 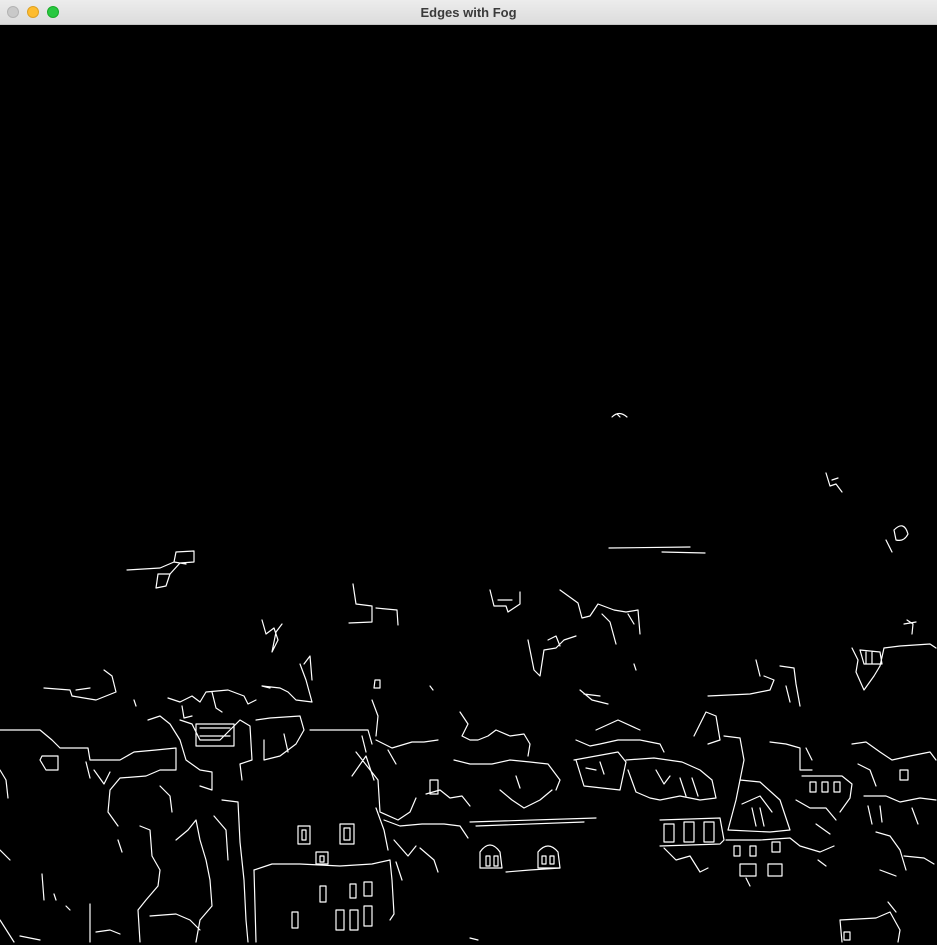 I want to click on window-title: Edges with Fog, so click(x=468, y=12).